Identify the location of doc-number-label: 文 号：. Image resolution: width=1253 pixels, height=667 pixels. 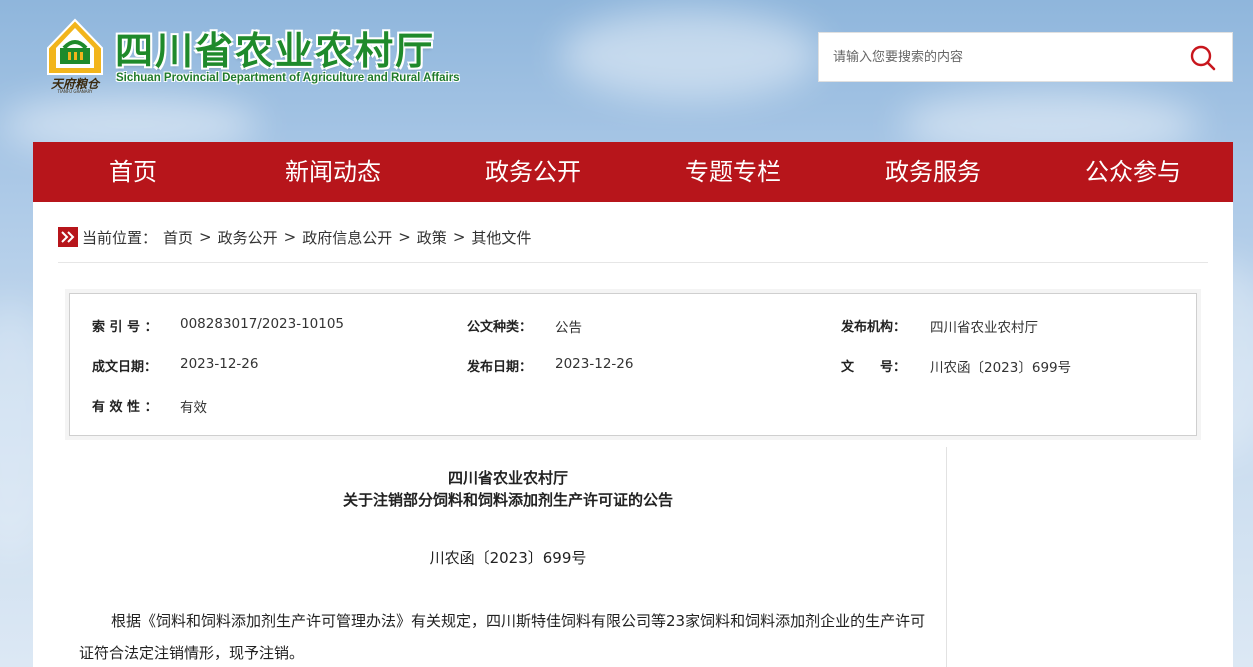
(874, 367).